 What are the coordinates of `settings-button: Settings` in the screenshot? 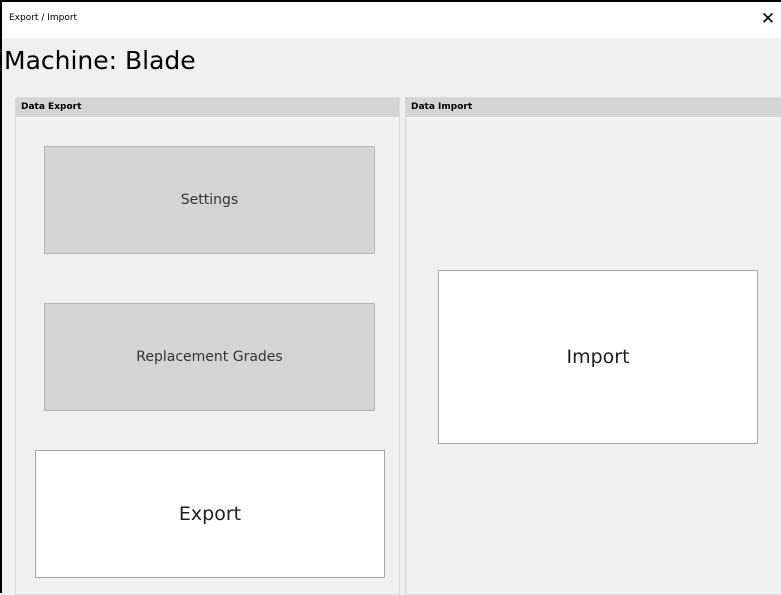 It's located at (209, 200).